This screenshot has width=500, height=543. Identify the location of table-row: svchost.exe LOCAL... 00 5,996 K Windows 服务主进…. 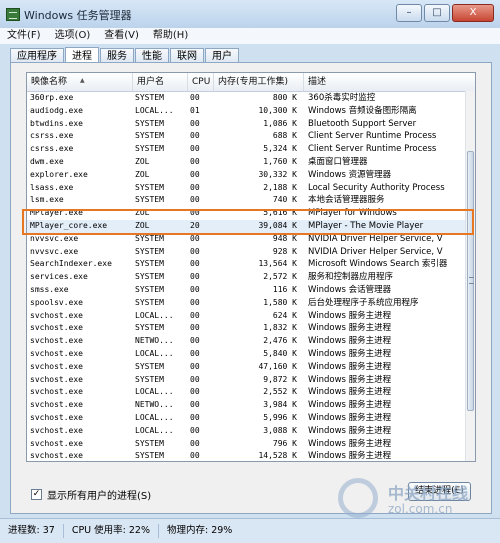
(247, 418).